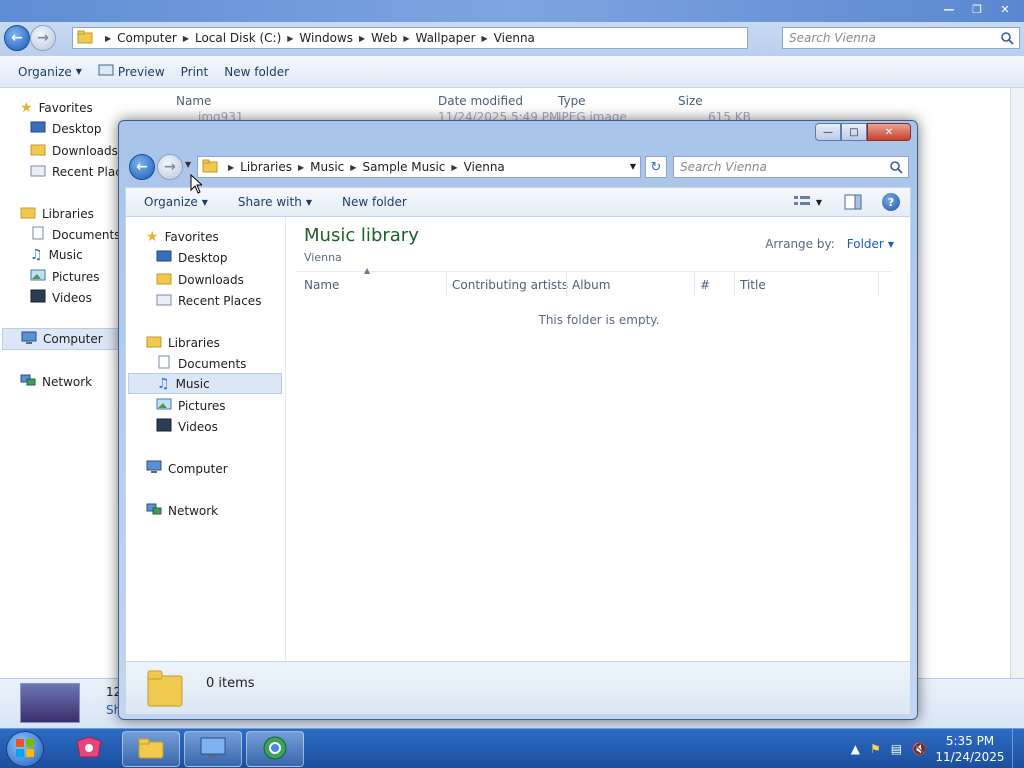  What do you see at coordinates (891, 202) in the screenshot?
I see `help-icon: ?` at bounding box center [891, 202].